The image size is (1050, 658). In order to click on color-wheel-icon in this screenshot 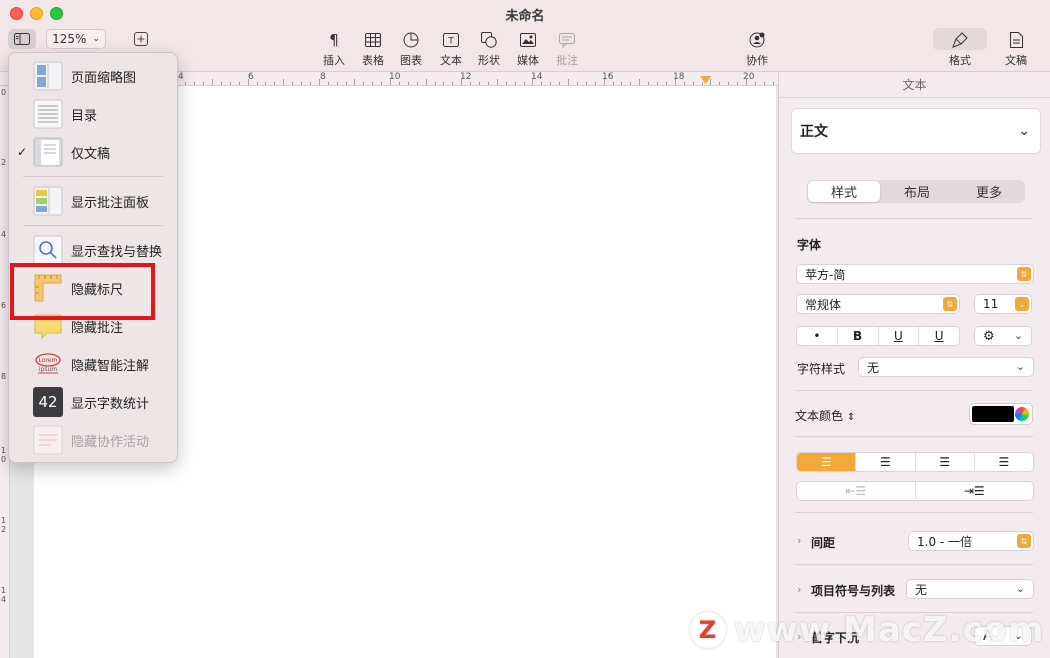, I will do `click(1022, 414)`.